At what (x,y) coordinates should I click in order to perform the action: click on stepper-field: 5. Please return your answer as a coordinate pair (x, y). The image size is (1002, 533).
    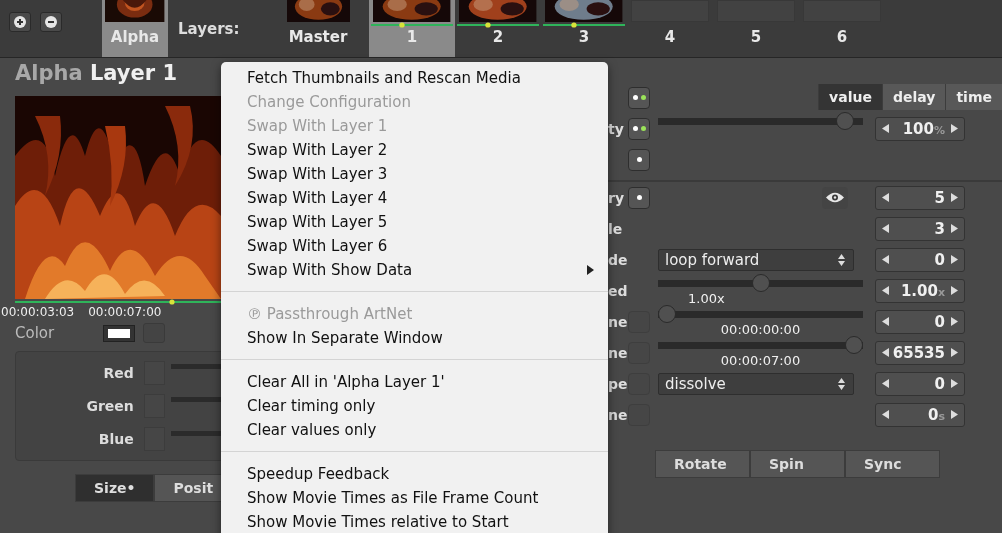
    Looking at the image, I should click on (920, 197).